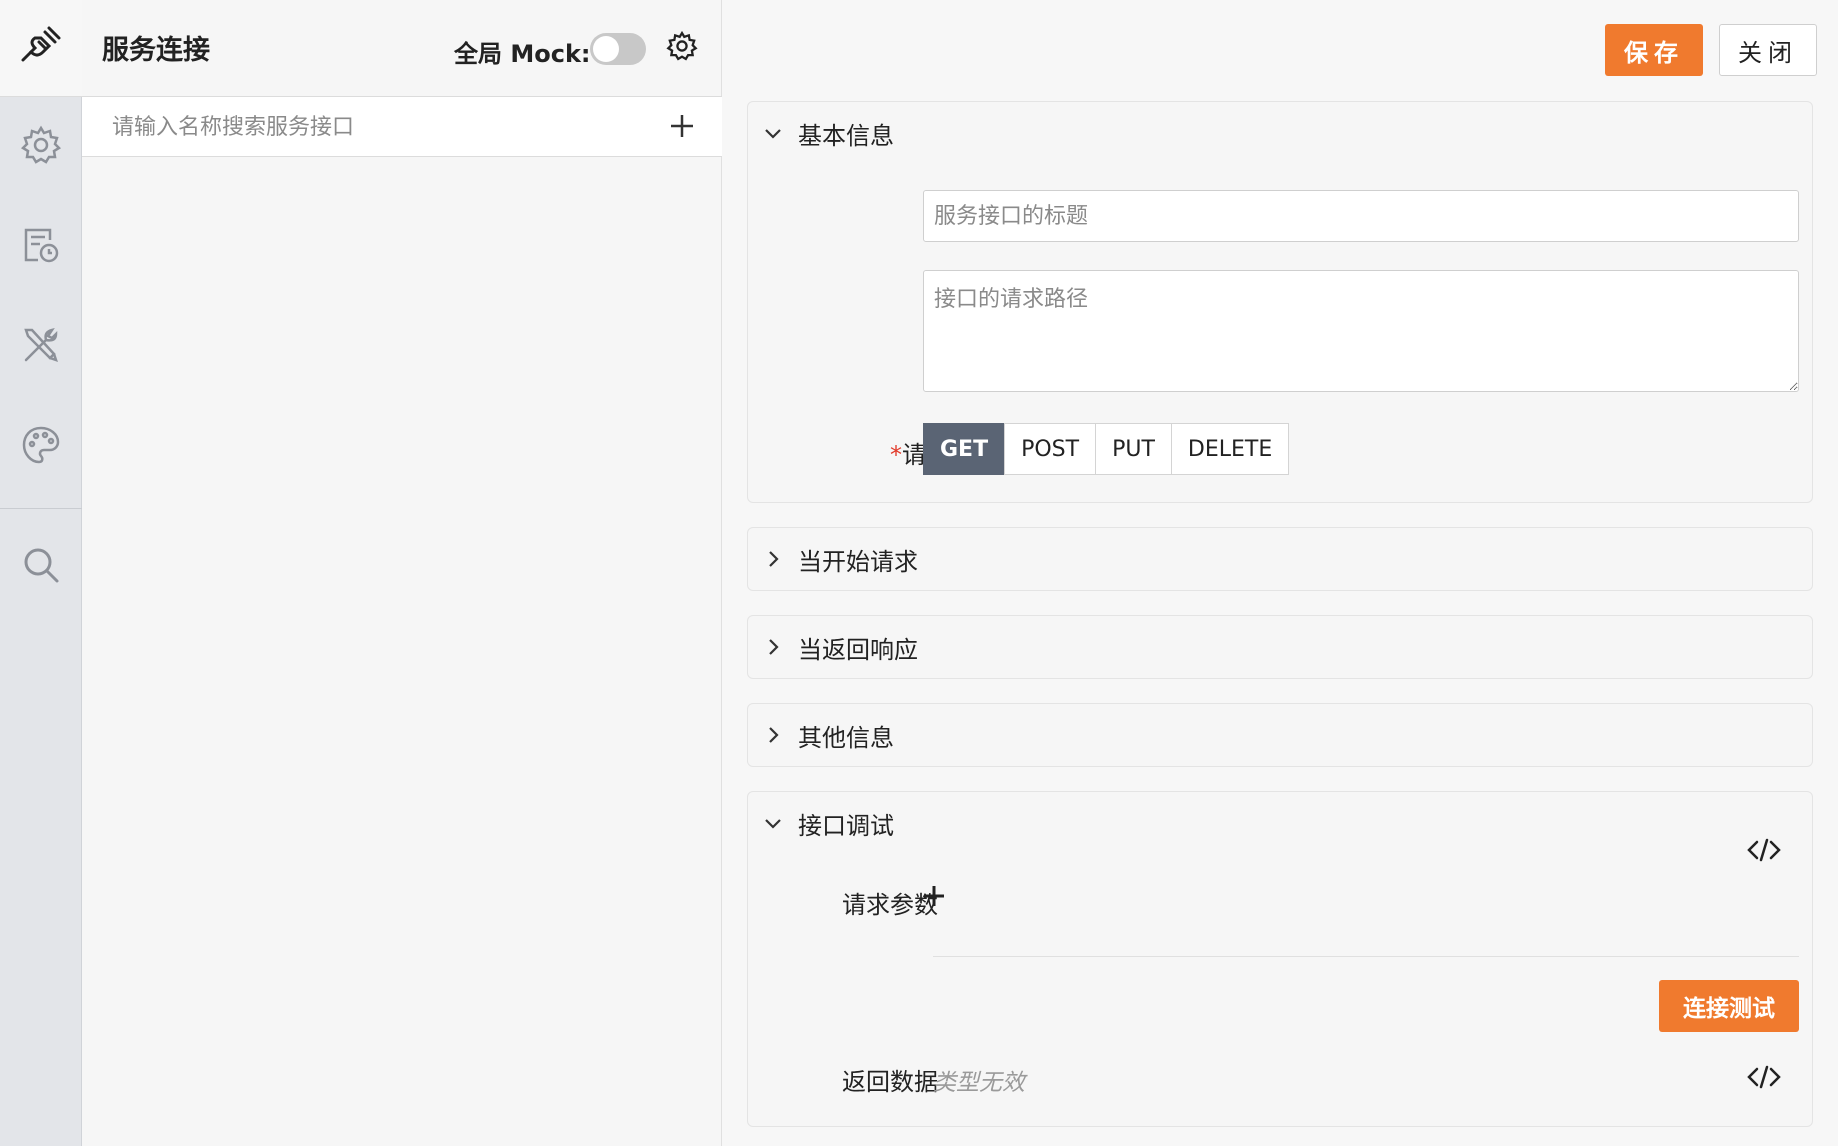 The image size is (1838, 1146). Describe the element at coordinates (1361, 216) in the screenshot. I see `name-input` at that location.